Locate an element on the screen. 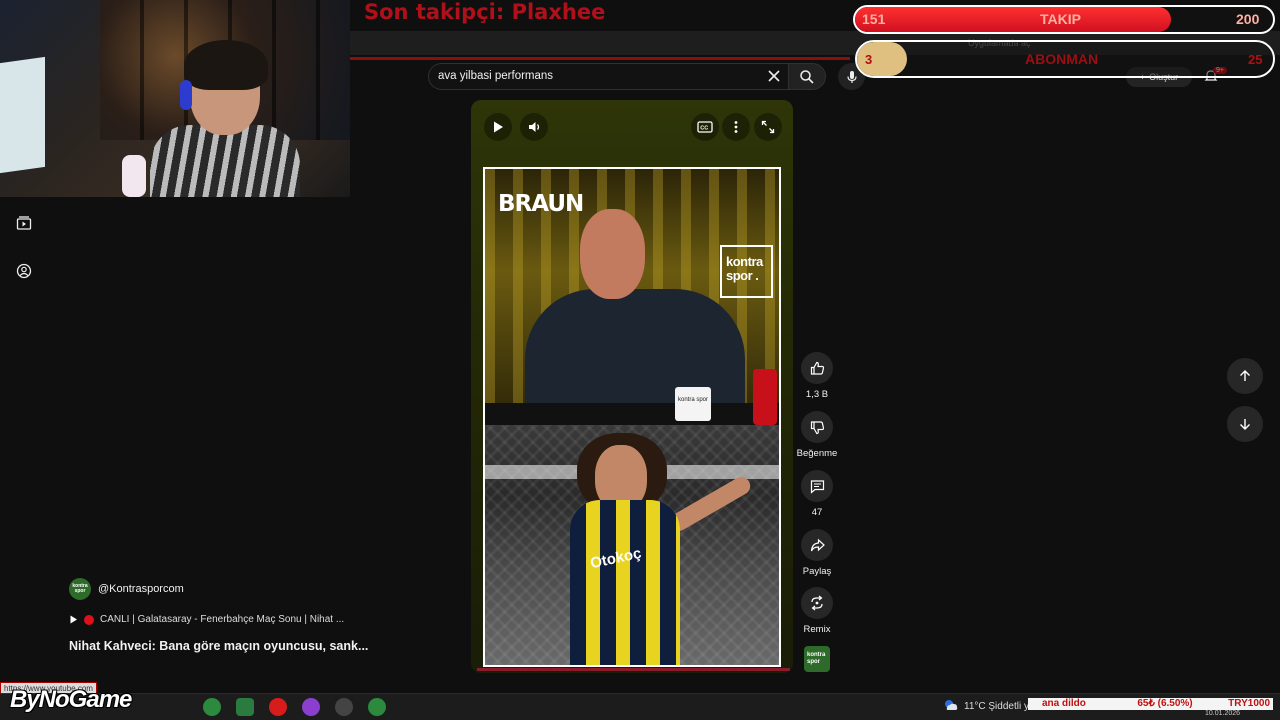  weather-text: 11°C Şiddetli y is located at coordinates (996, 706).